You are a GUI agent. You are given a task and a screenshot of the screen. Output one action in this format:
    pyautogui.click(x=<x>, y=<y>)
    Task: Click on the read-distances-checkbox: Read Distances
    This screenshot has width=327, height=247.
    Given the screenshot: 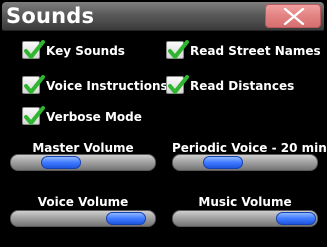 What is the action you would take?
    pyautogui.click(x=231, y=85)
    